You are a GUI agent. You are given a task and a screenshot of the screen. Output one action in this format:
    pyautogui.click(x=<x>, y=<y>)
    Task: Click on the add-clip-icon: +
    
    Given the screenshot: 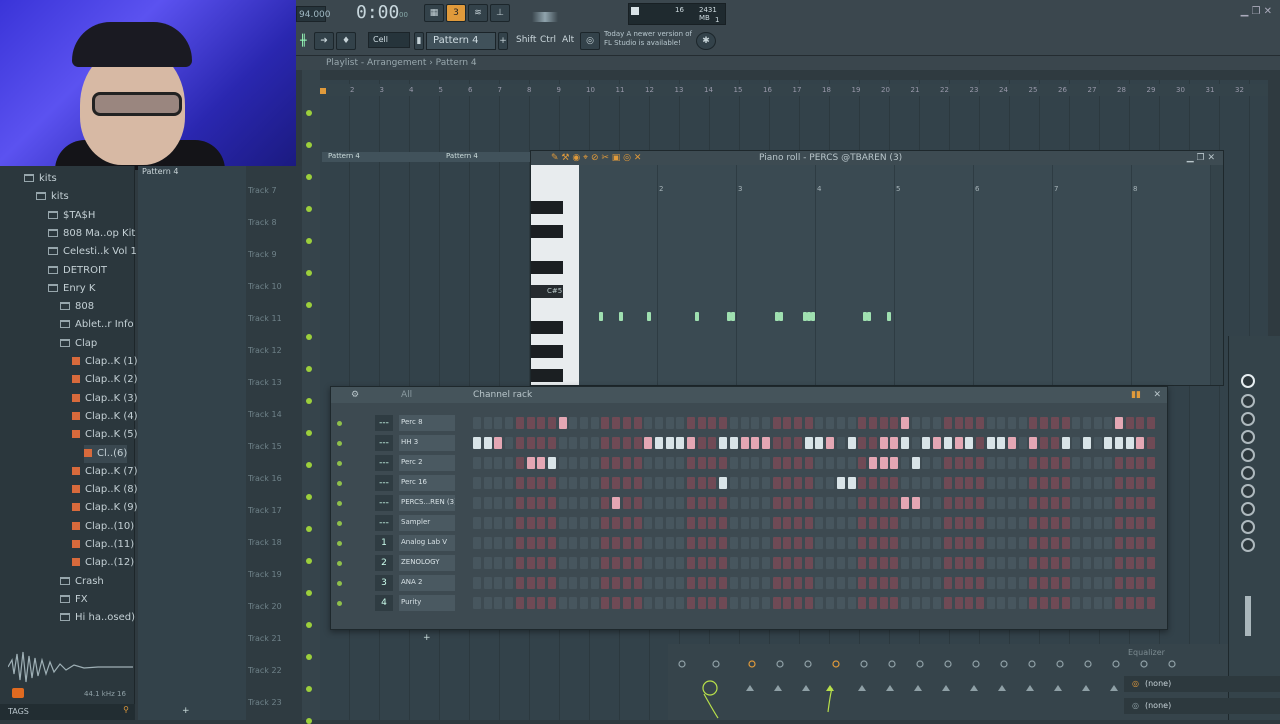 What is the action you would take?
    pyautogui.click(x=186, y=711)
    